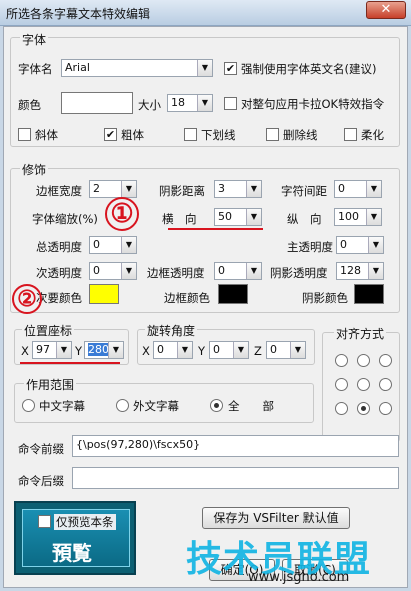  What do you see at coordinates (176, 273) in the screenshot?
I see `border-alpha-label: 边框透明度` at bounding box center [176, 273].